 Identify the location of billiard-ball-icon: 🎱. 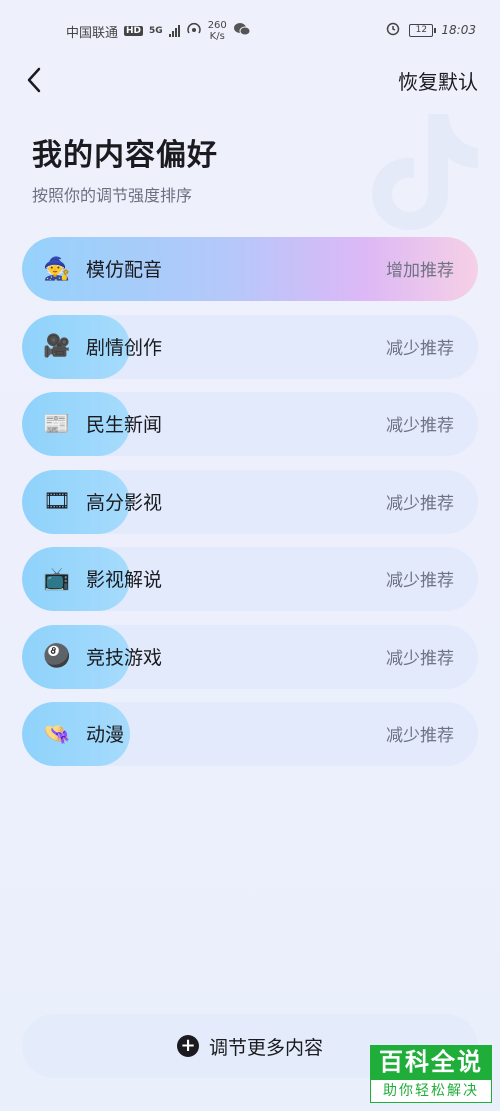
(57, 656).